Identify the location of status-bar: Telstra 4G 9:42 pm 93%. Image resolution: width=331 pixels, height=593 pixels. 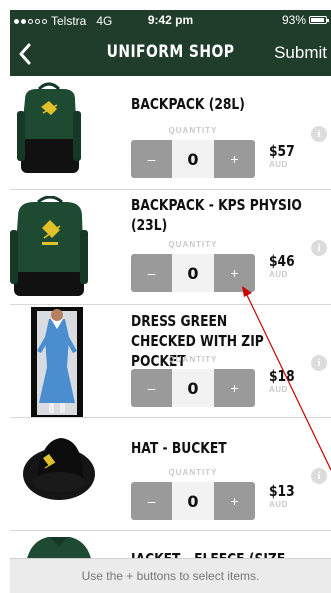
(170, 20).